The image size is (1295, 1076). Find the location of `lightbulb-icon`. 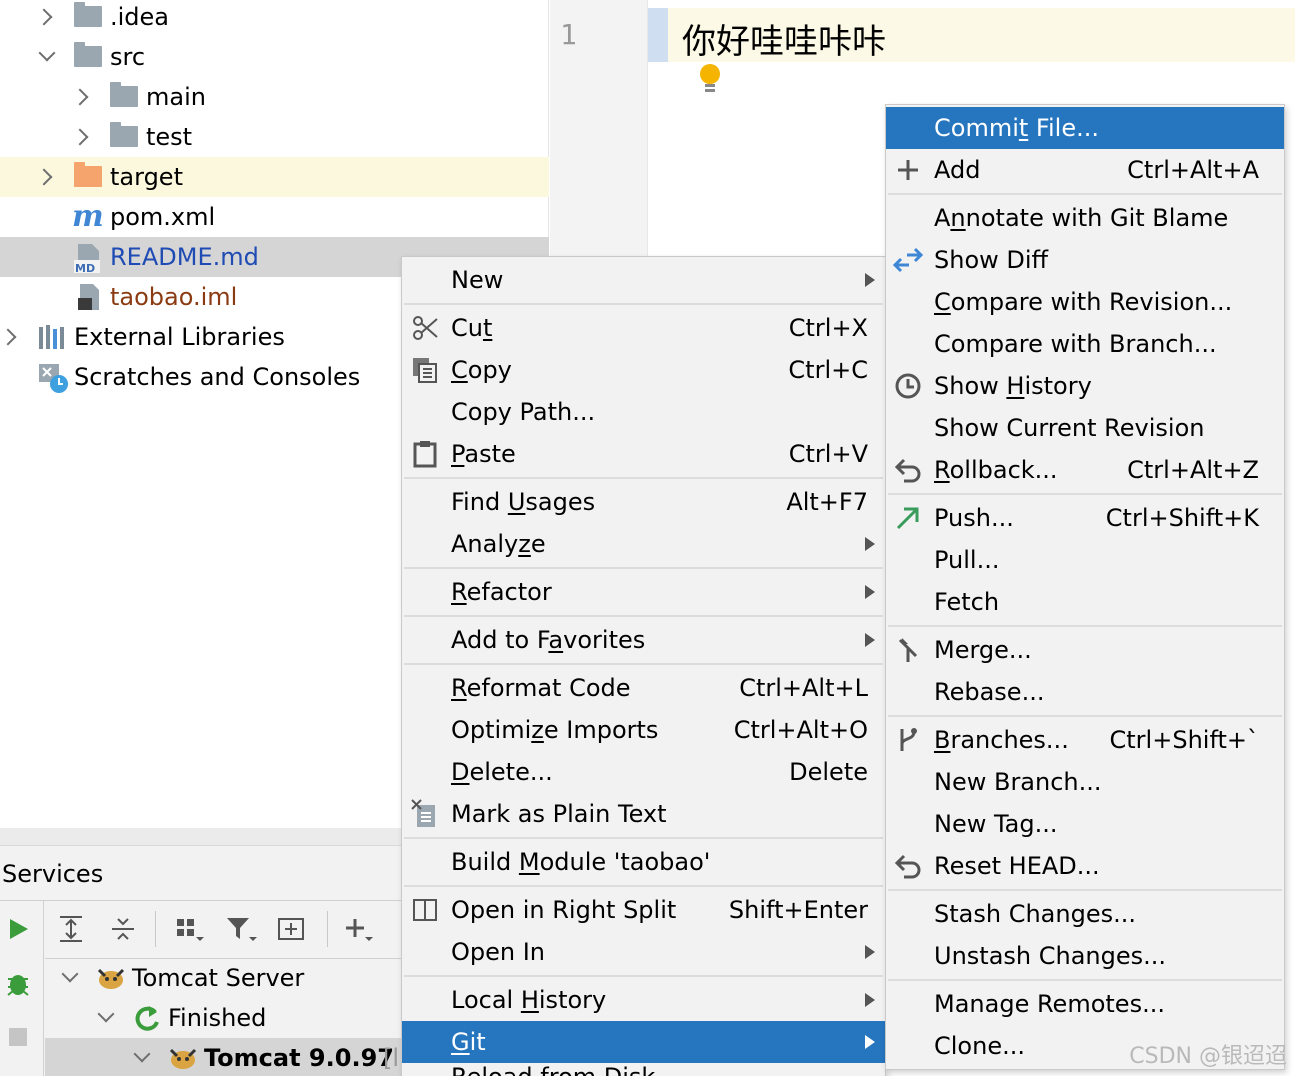

lightbulb-icon is located at coordinates (710, 82).